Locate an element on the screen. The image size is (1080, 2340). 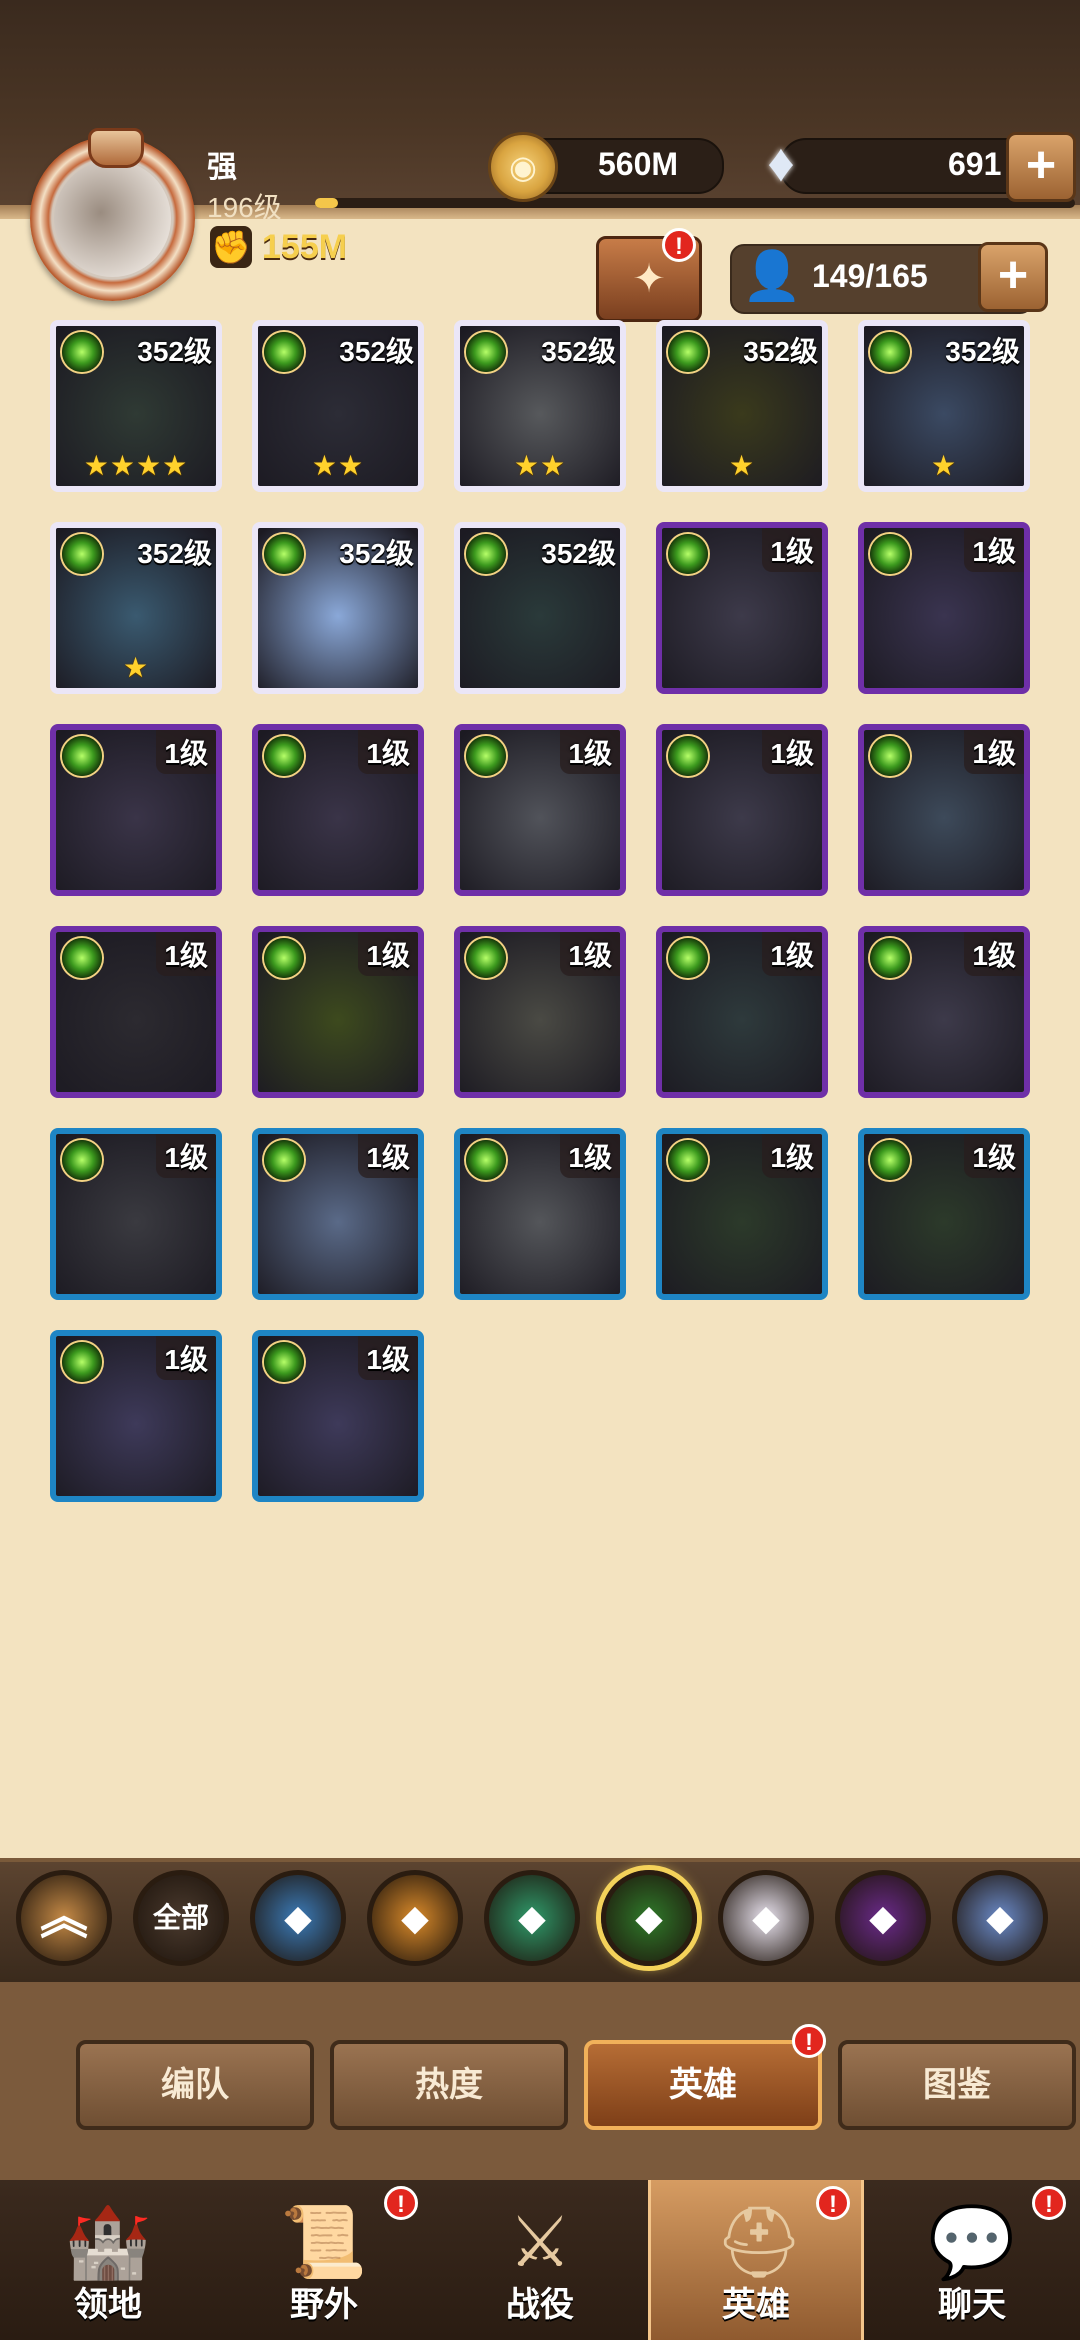
hero-stars: ★ is located at coordinates (136, 667).